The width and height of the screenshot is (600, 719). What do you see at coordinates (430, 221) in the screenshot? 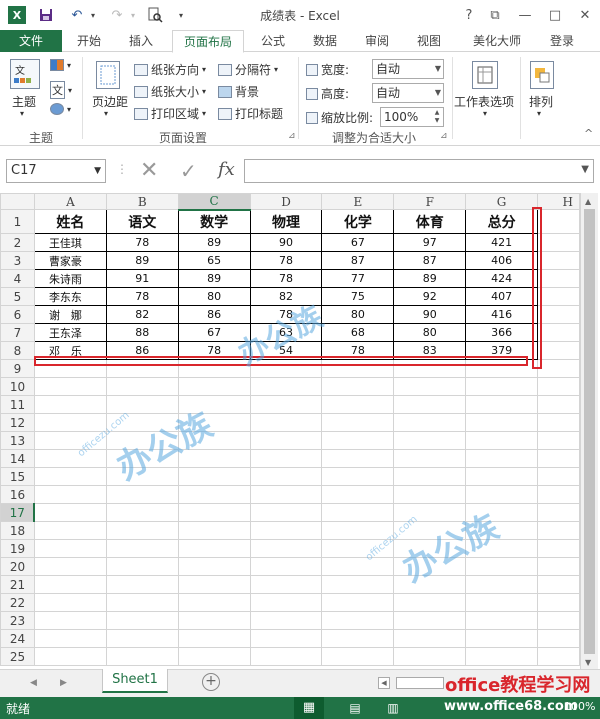
I see `table-header-cell: 体育` at bounding box center [430, 221].